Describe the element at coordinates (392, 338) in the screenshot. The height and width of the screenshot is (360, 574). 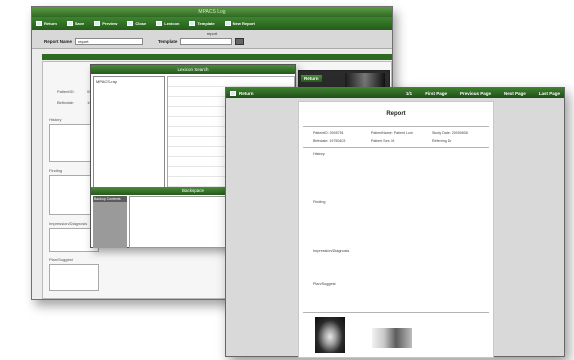
I see `limb-xray-image` at that location.